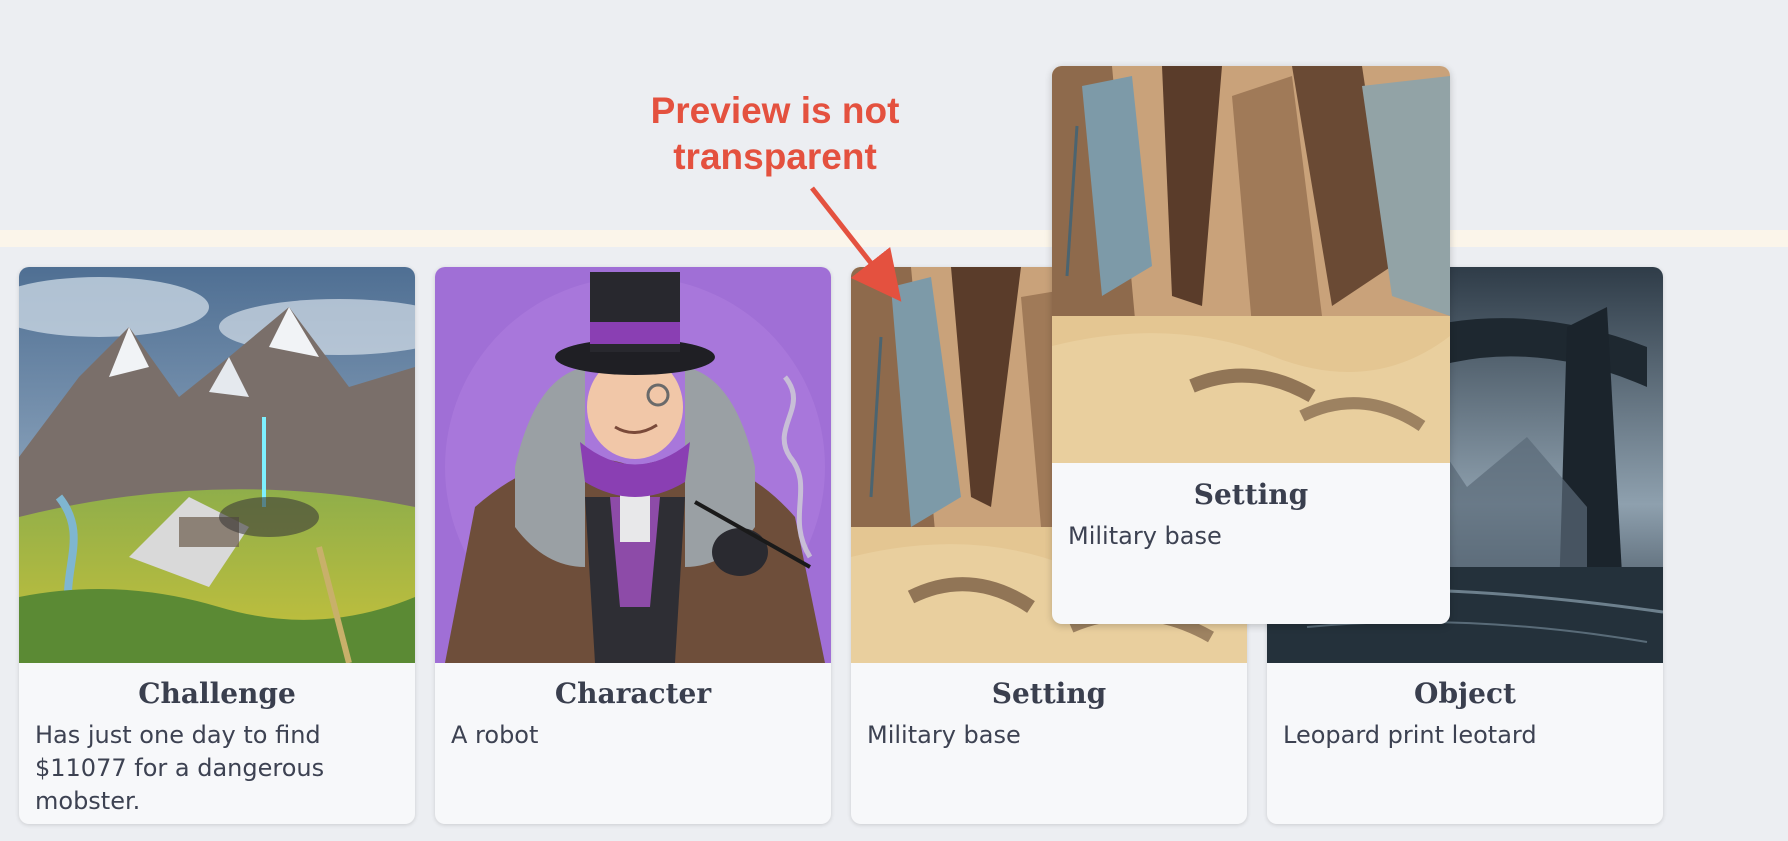  I want to click on card-description: Leopard print leotard, so click(1410, 735).